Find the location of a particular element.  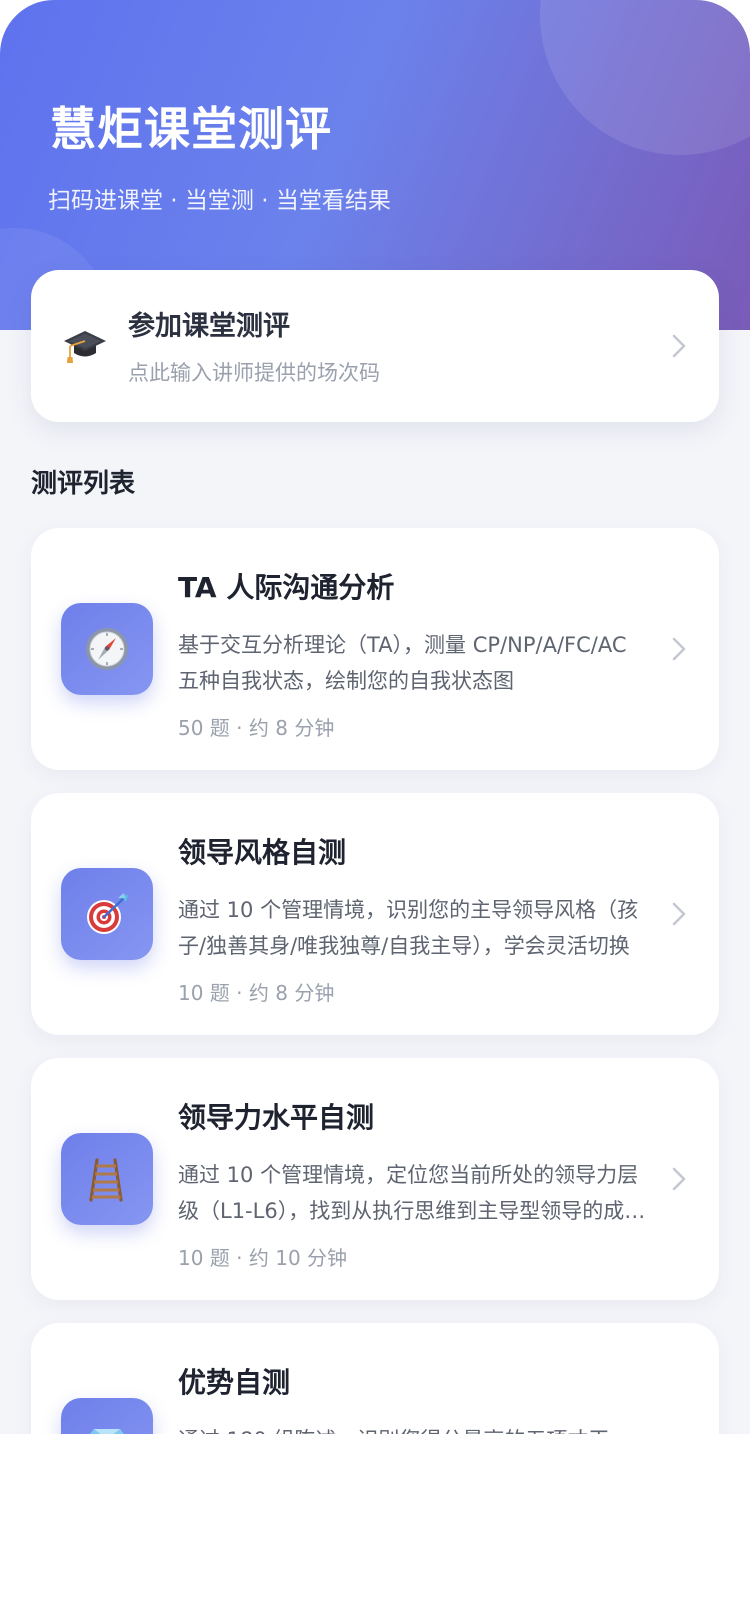

card-description: 通过 180 组陈述，识别您得分最高的五项才干 is located at coordinates (414, 1428).